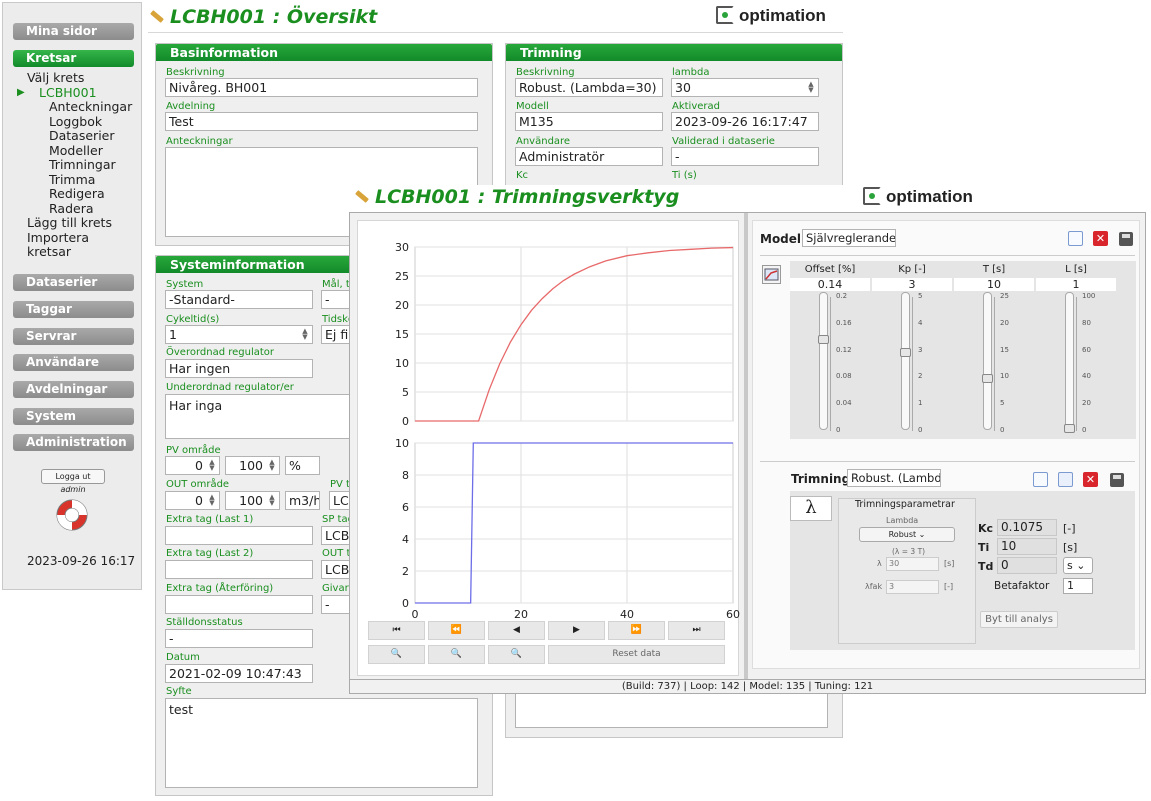 The image size is (1151, 801). I want to click on pv-min-field: 0 ▲ ▼, so click(192, 465).